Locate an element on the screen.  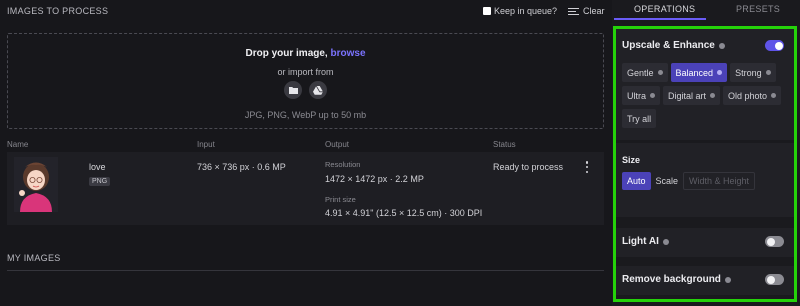
file-name: love is located at coordinates (97, 167).